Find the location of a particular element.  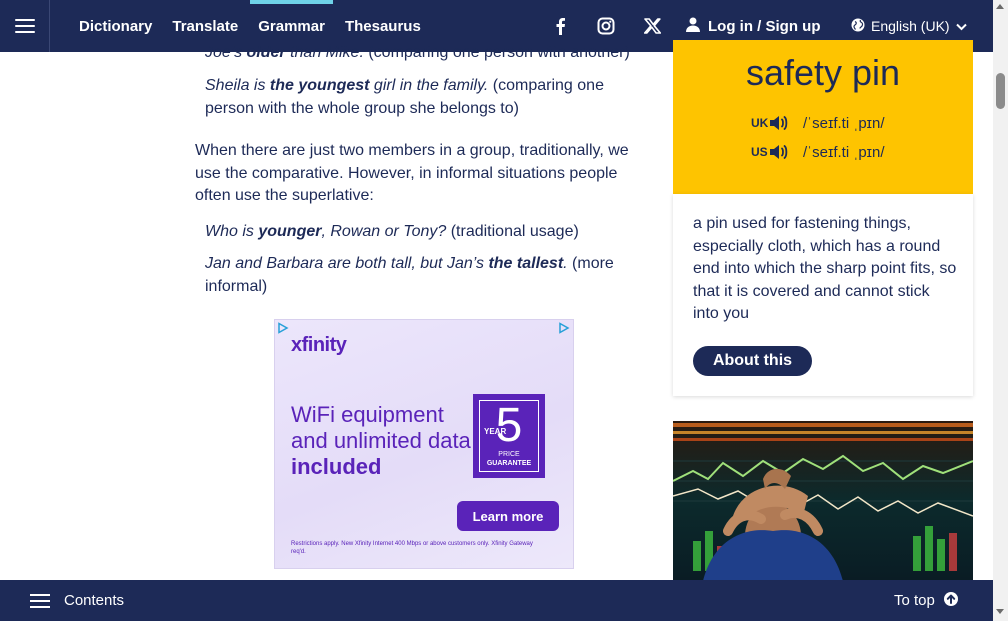

user-icon is located at coordinates (693, 26).